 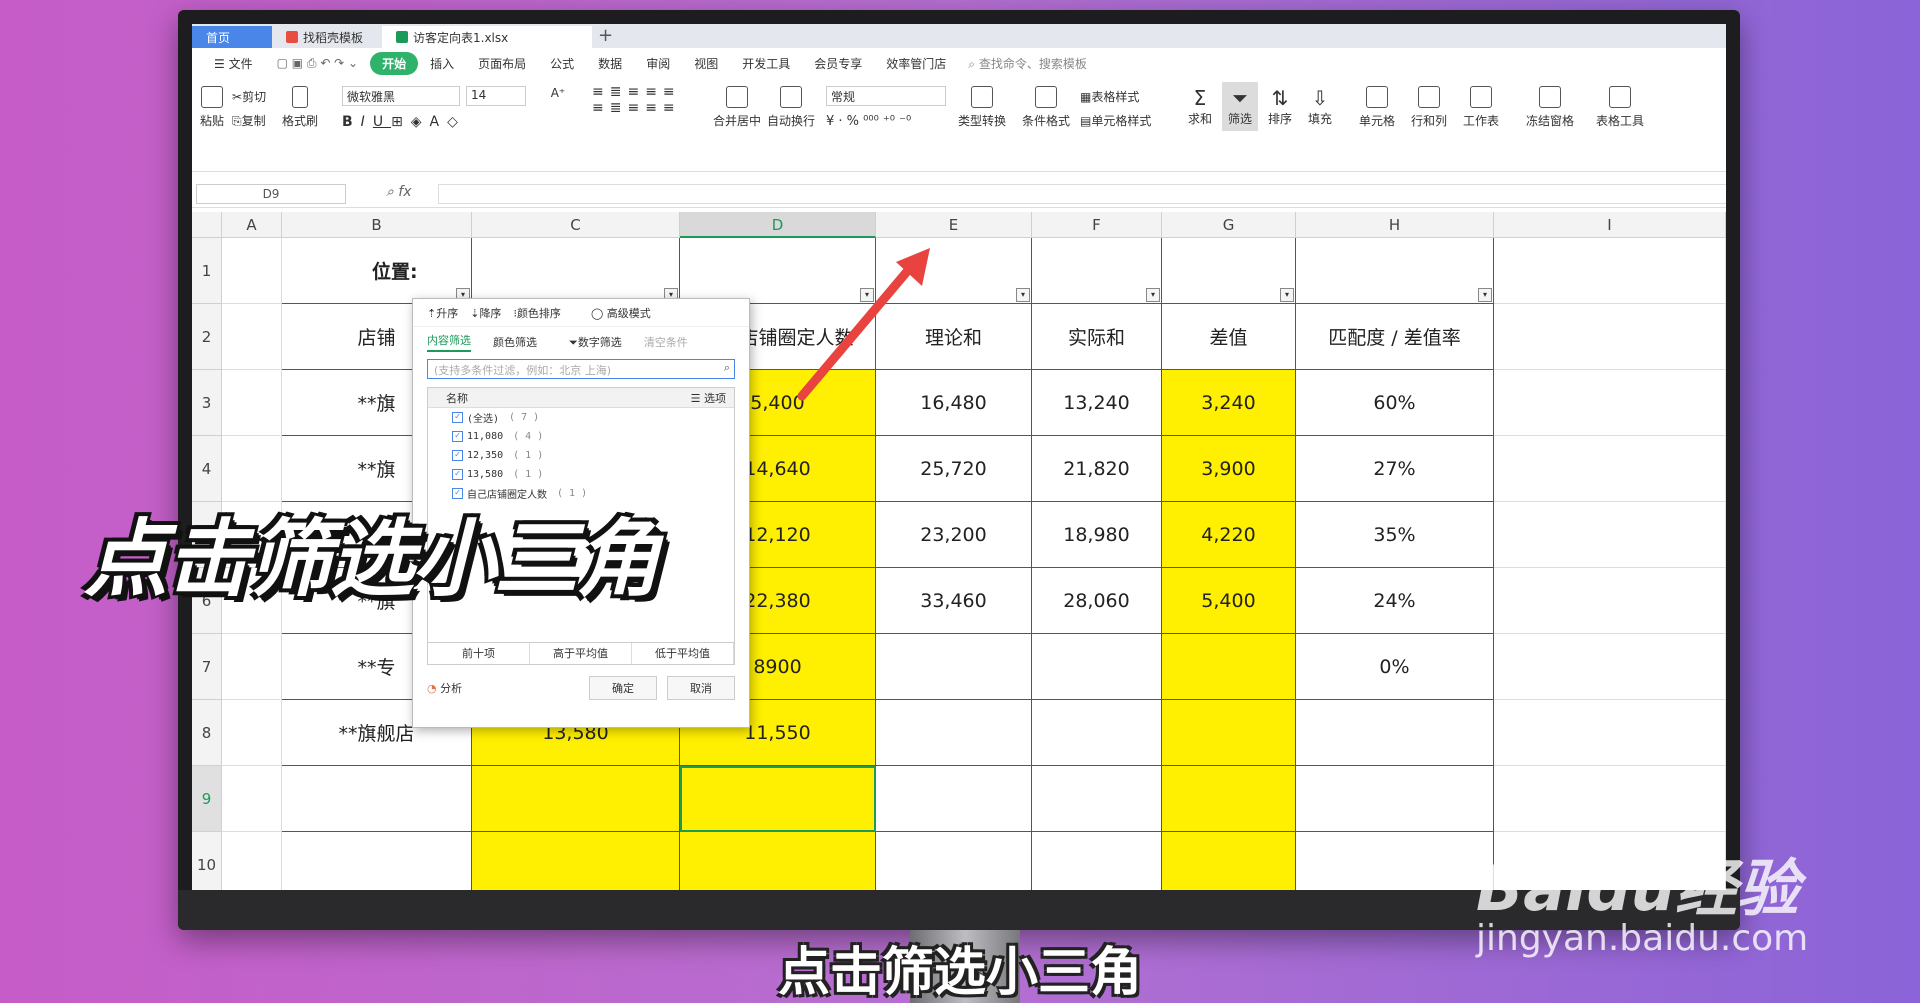 I want to click on cell-e8, so click(x=954, y=733).